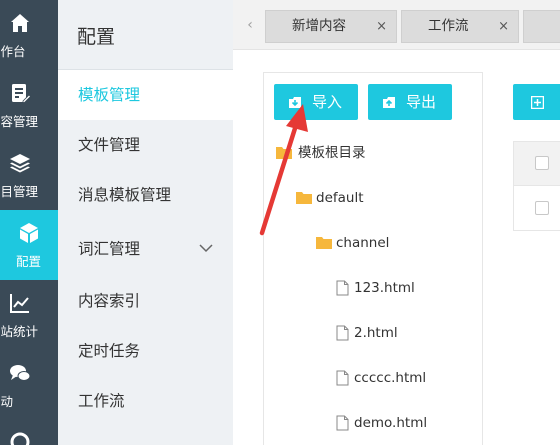 The height and width of the screenshot is (445, 560). I want to click on tree-node-label: 123.html, so click(384, 288).